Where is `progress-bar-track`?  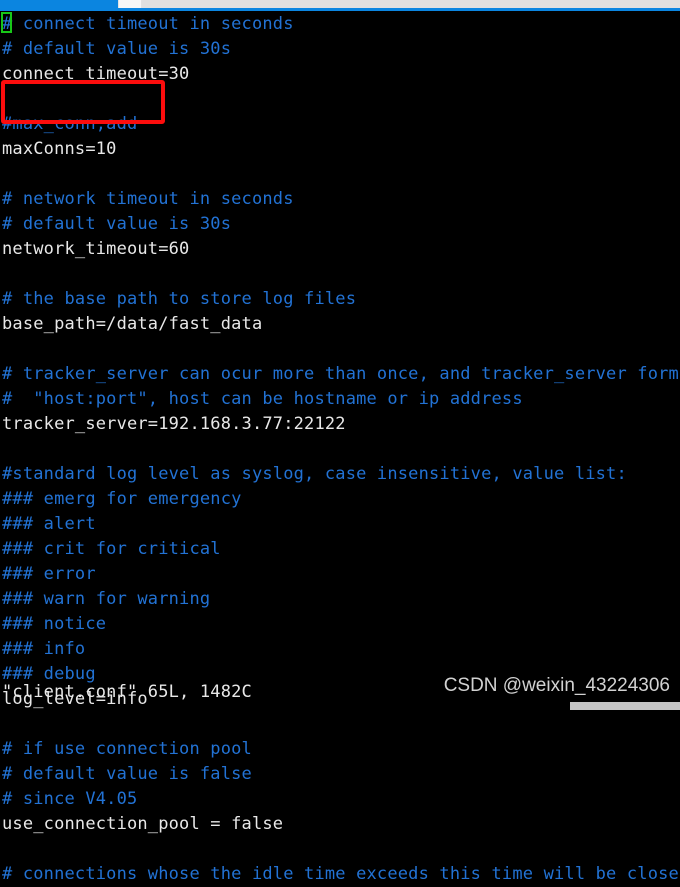
progress-bar-track is located at coordinates (411, 4).